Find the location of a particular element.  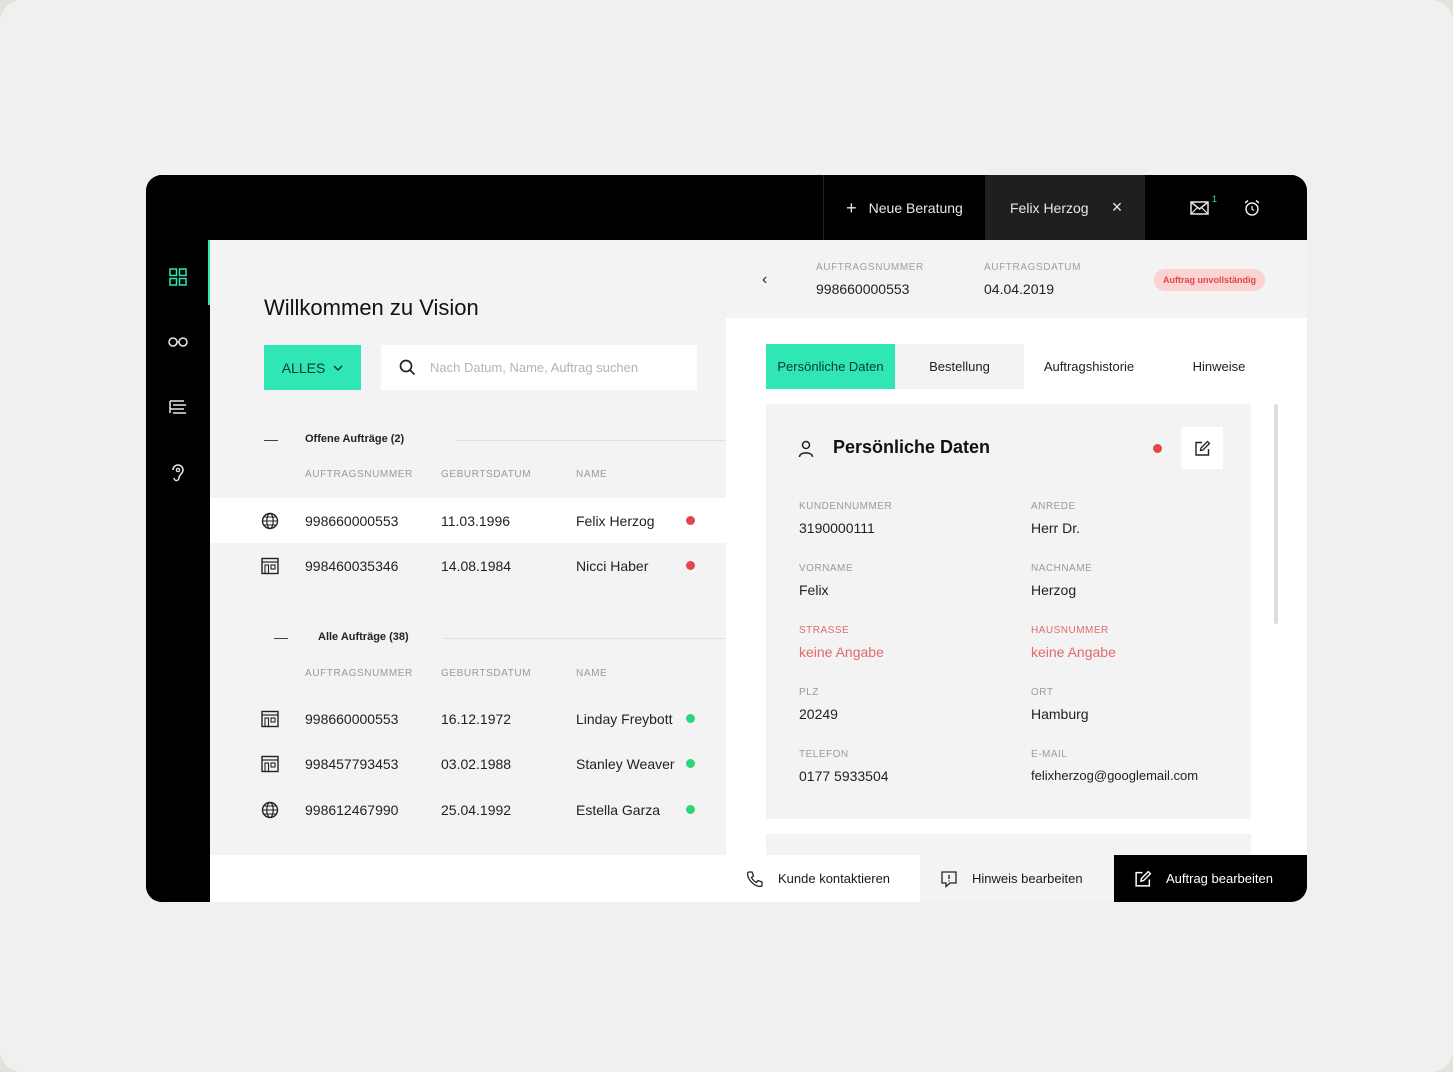

table-row: 998660000553 11.03.1996 Felix Herzog is located at coordinates (468, 520).